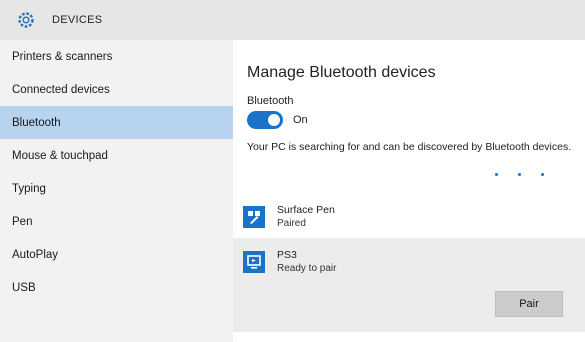 Image resolution: width=585 pixels, height=342 pixels. Describe the element at coordinates (274, 120) in the screenshot. I see `toggle-knob` at that location.